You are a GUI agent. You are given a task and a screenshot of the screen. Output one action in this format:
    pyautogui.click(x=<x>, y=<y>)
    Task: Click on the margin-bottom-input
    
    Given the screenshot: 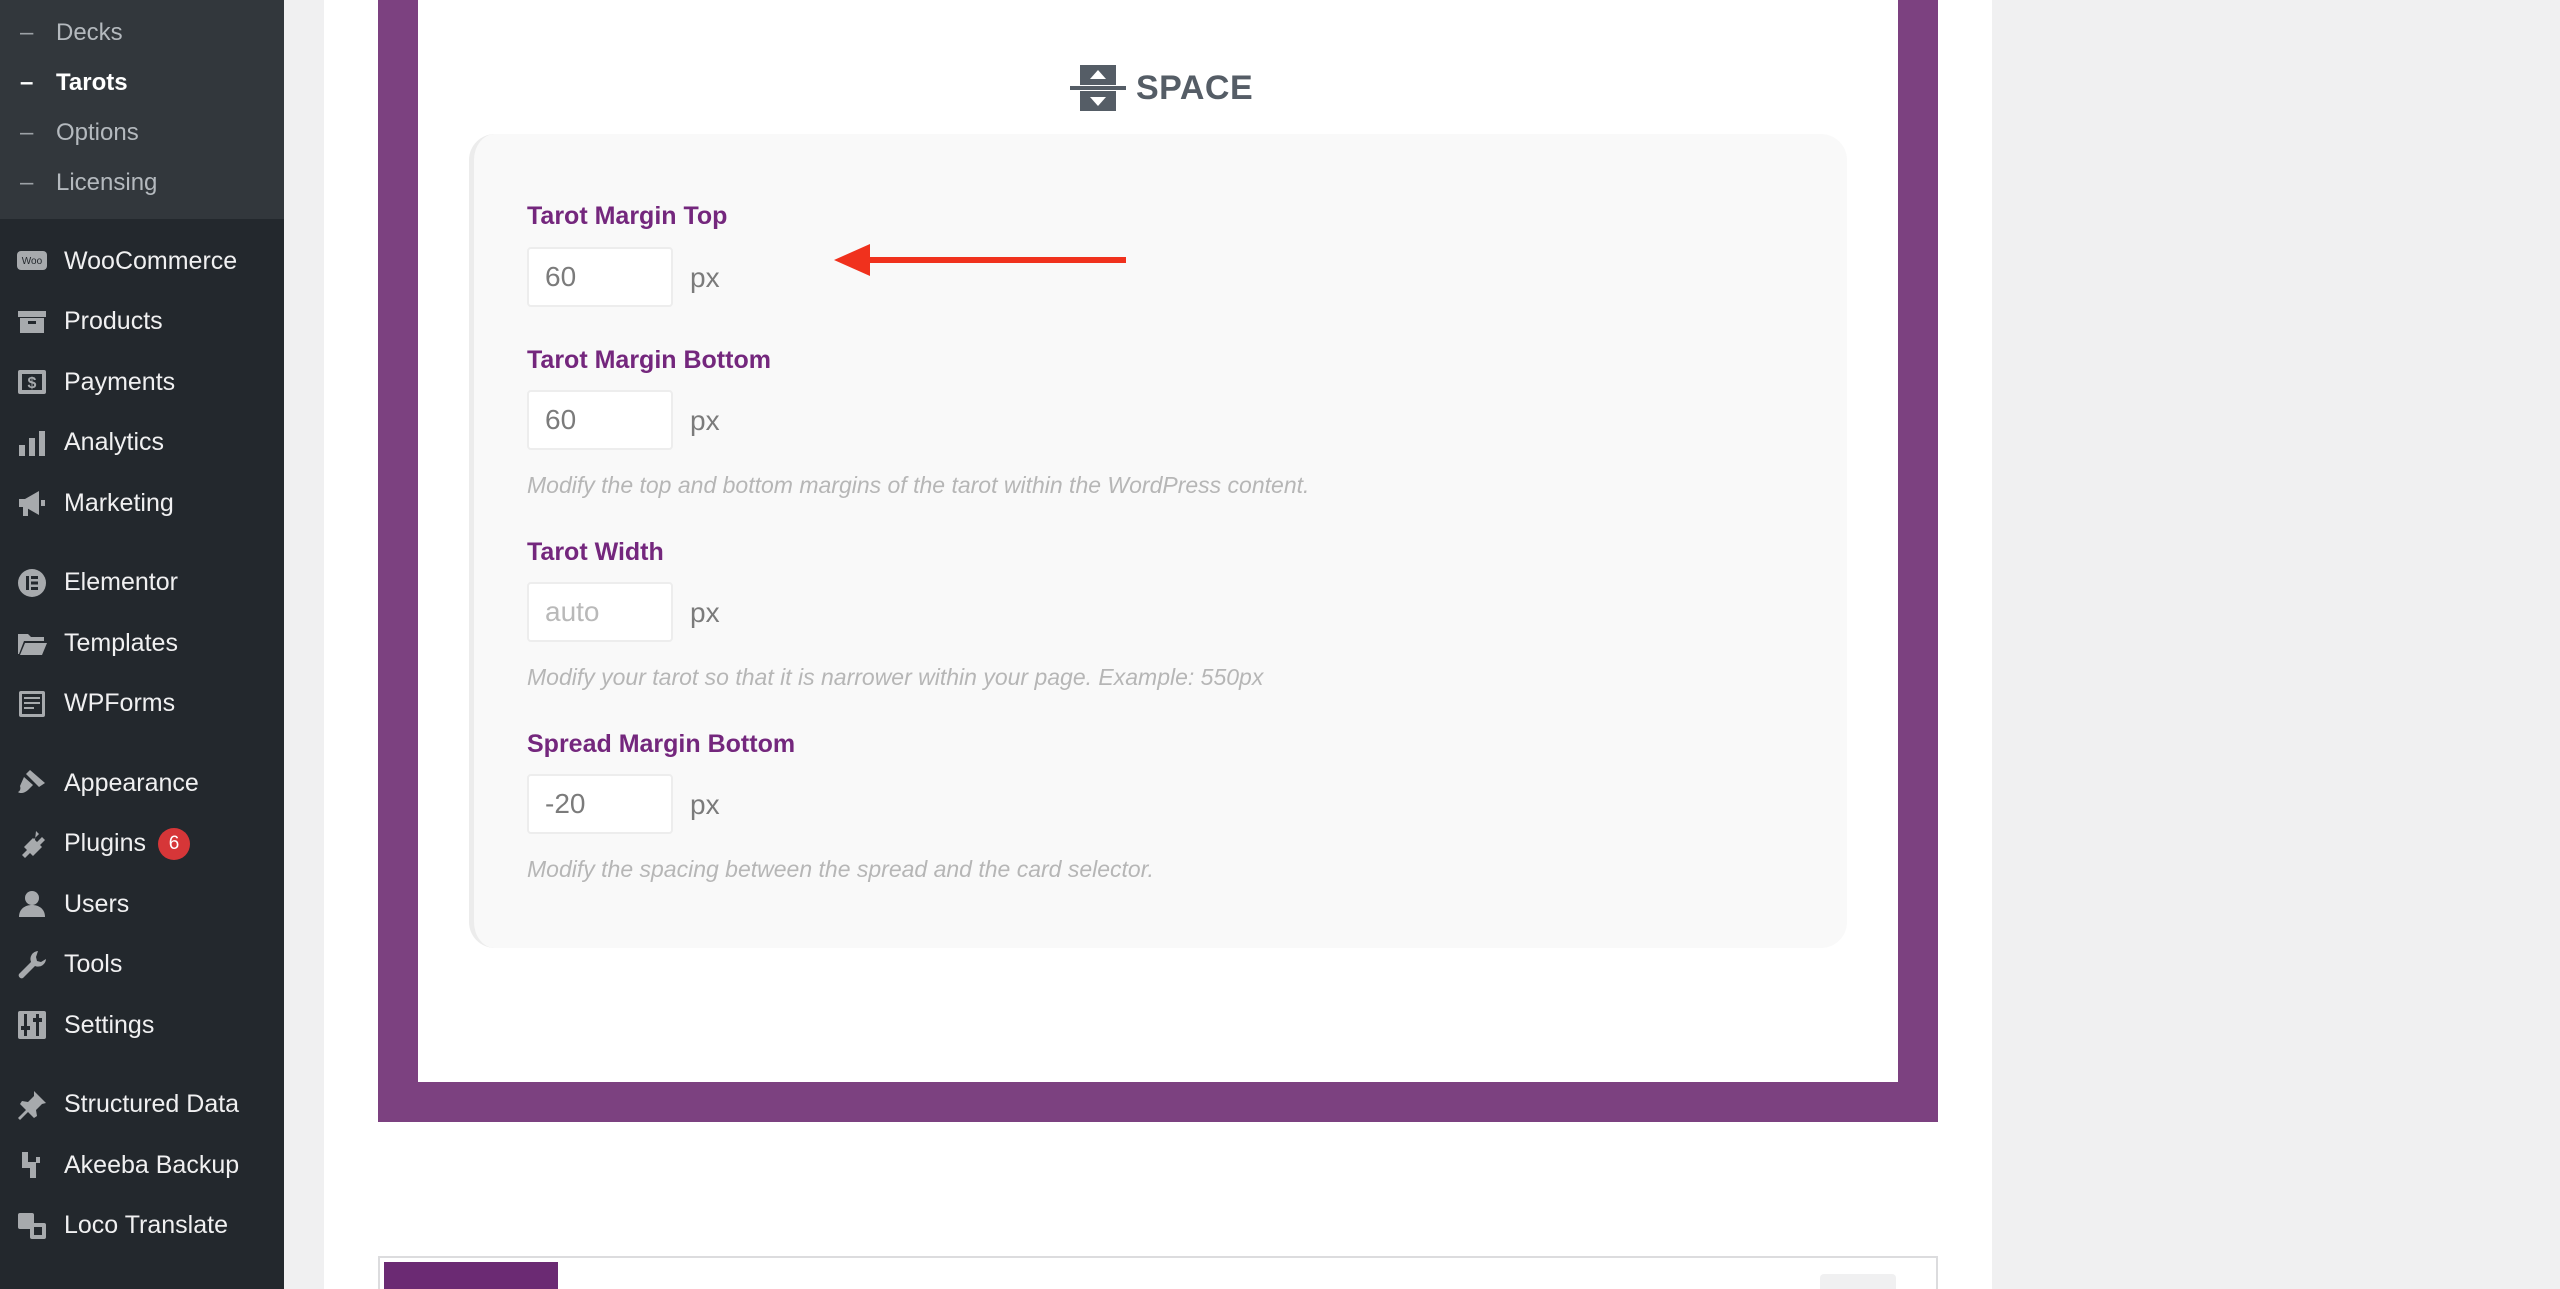 What is the action you would take?
    pyautogui.click(x=600, y=420)
    